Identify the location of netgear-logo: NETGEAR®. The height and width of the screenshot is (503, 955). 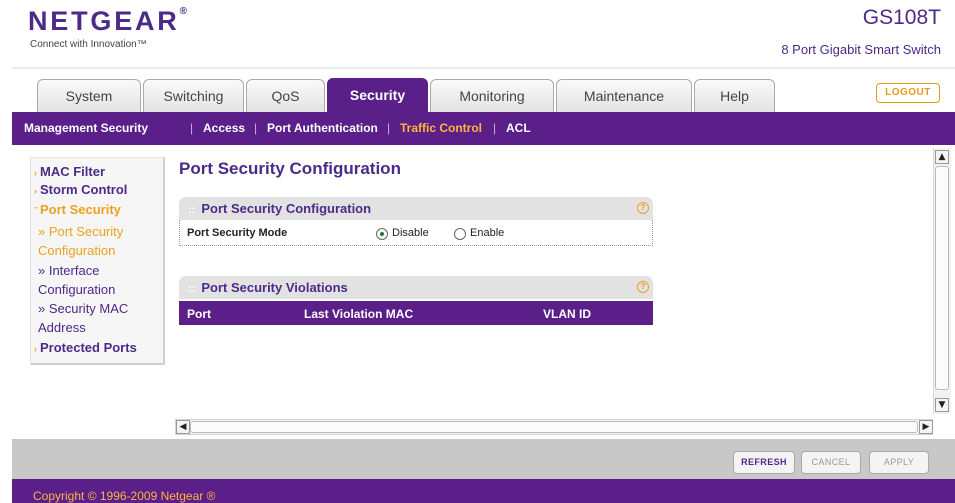
(107, 21).